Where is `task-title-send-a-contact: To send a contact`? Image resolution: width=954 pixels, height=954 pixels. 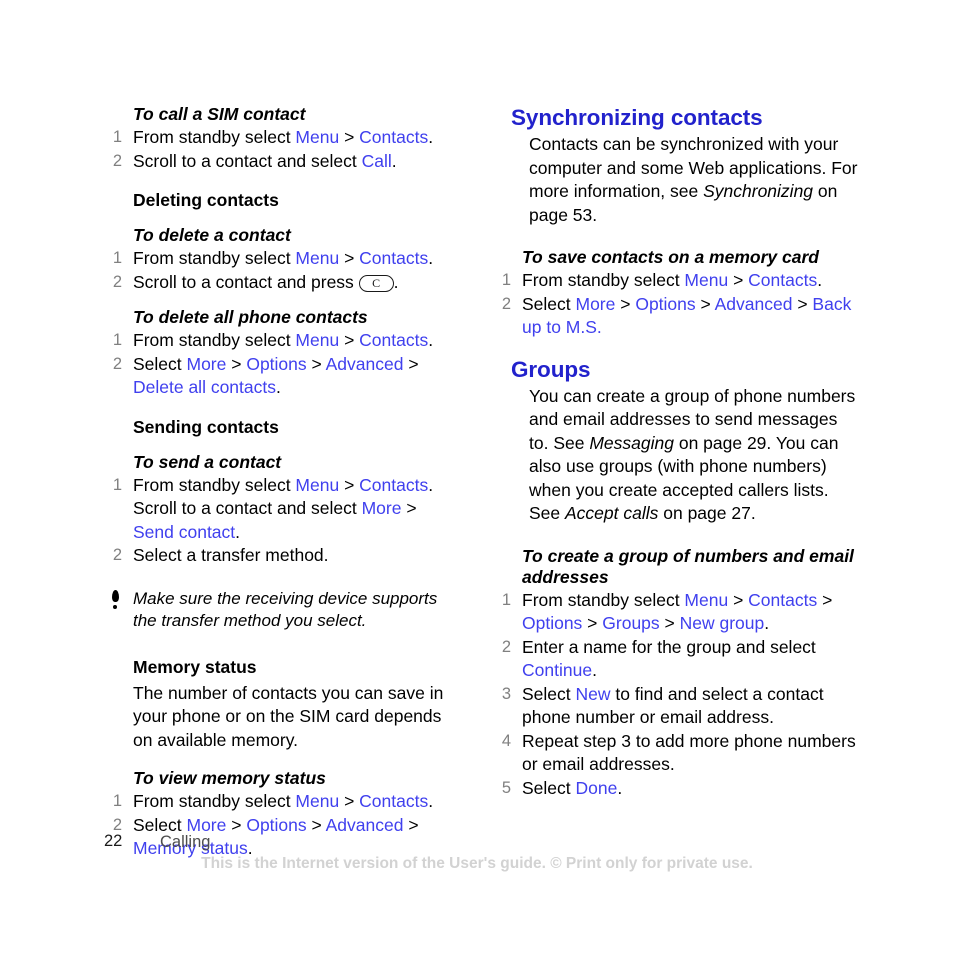
task-title-send-a-contact: To send a contact is located at coordinates (207, 461).